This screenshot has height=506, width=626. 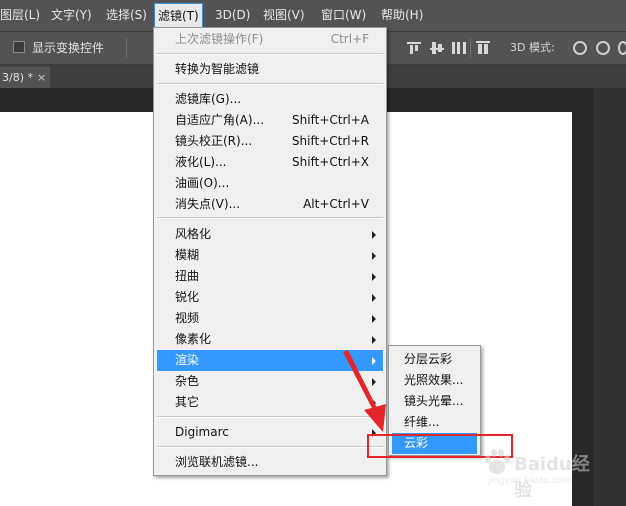 What do you see at coordinates (497, 461) in the screenshot?
I see `paw-logo-icon` at bounding box center [497, 461].